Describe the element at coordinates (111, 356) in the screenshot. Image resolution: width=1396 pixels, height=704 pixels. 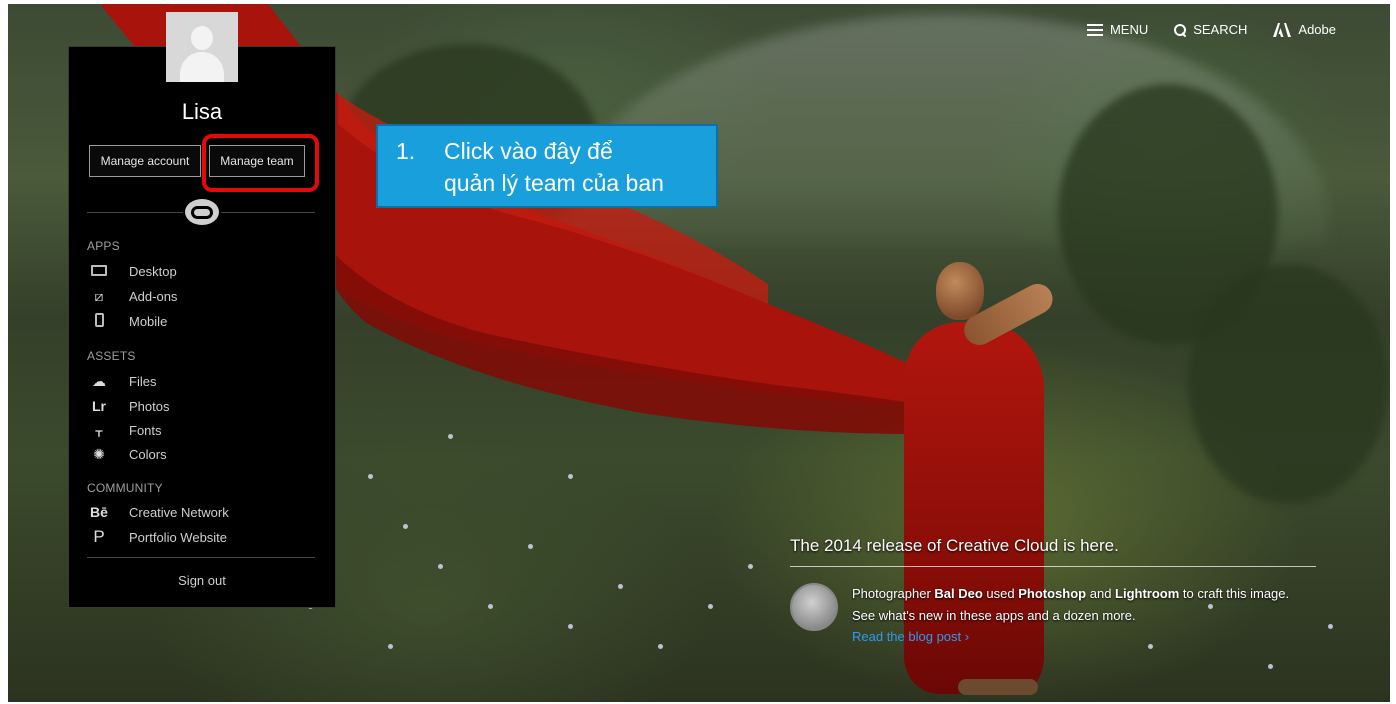
I see `section-assets: ASSETS` at that location.